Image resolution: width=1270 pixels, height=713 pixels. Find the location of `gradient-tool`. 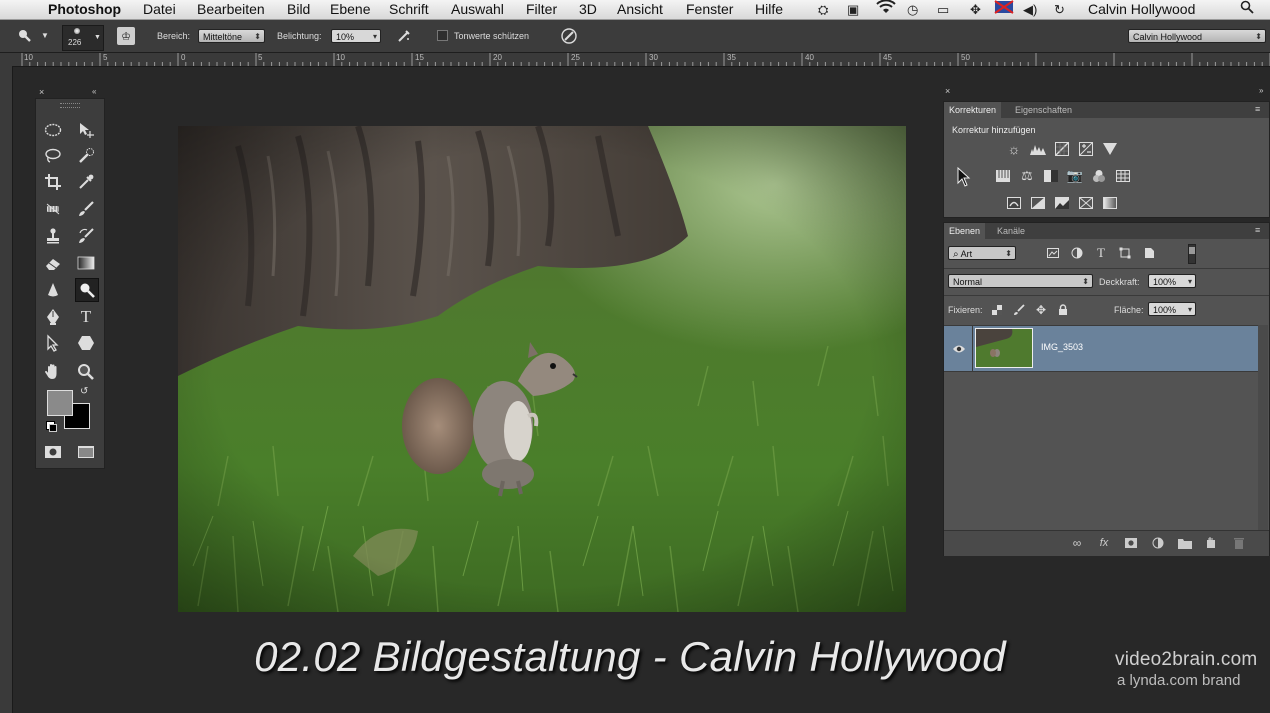

gradient-tool is located at coordinates (86, 263).